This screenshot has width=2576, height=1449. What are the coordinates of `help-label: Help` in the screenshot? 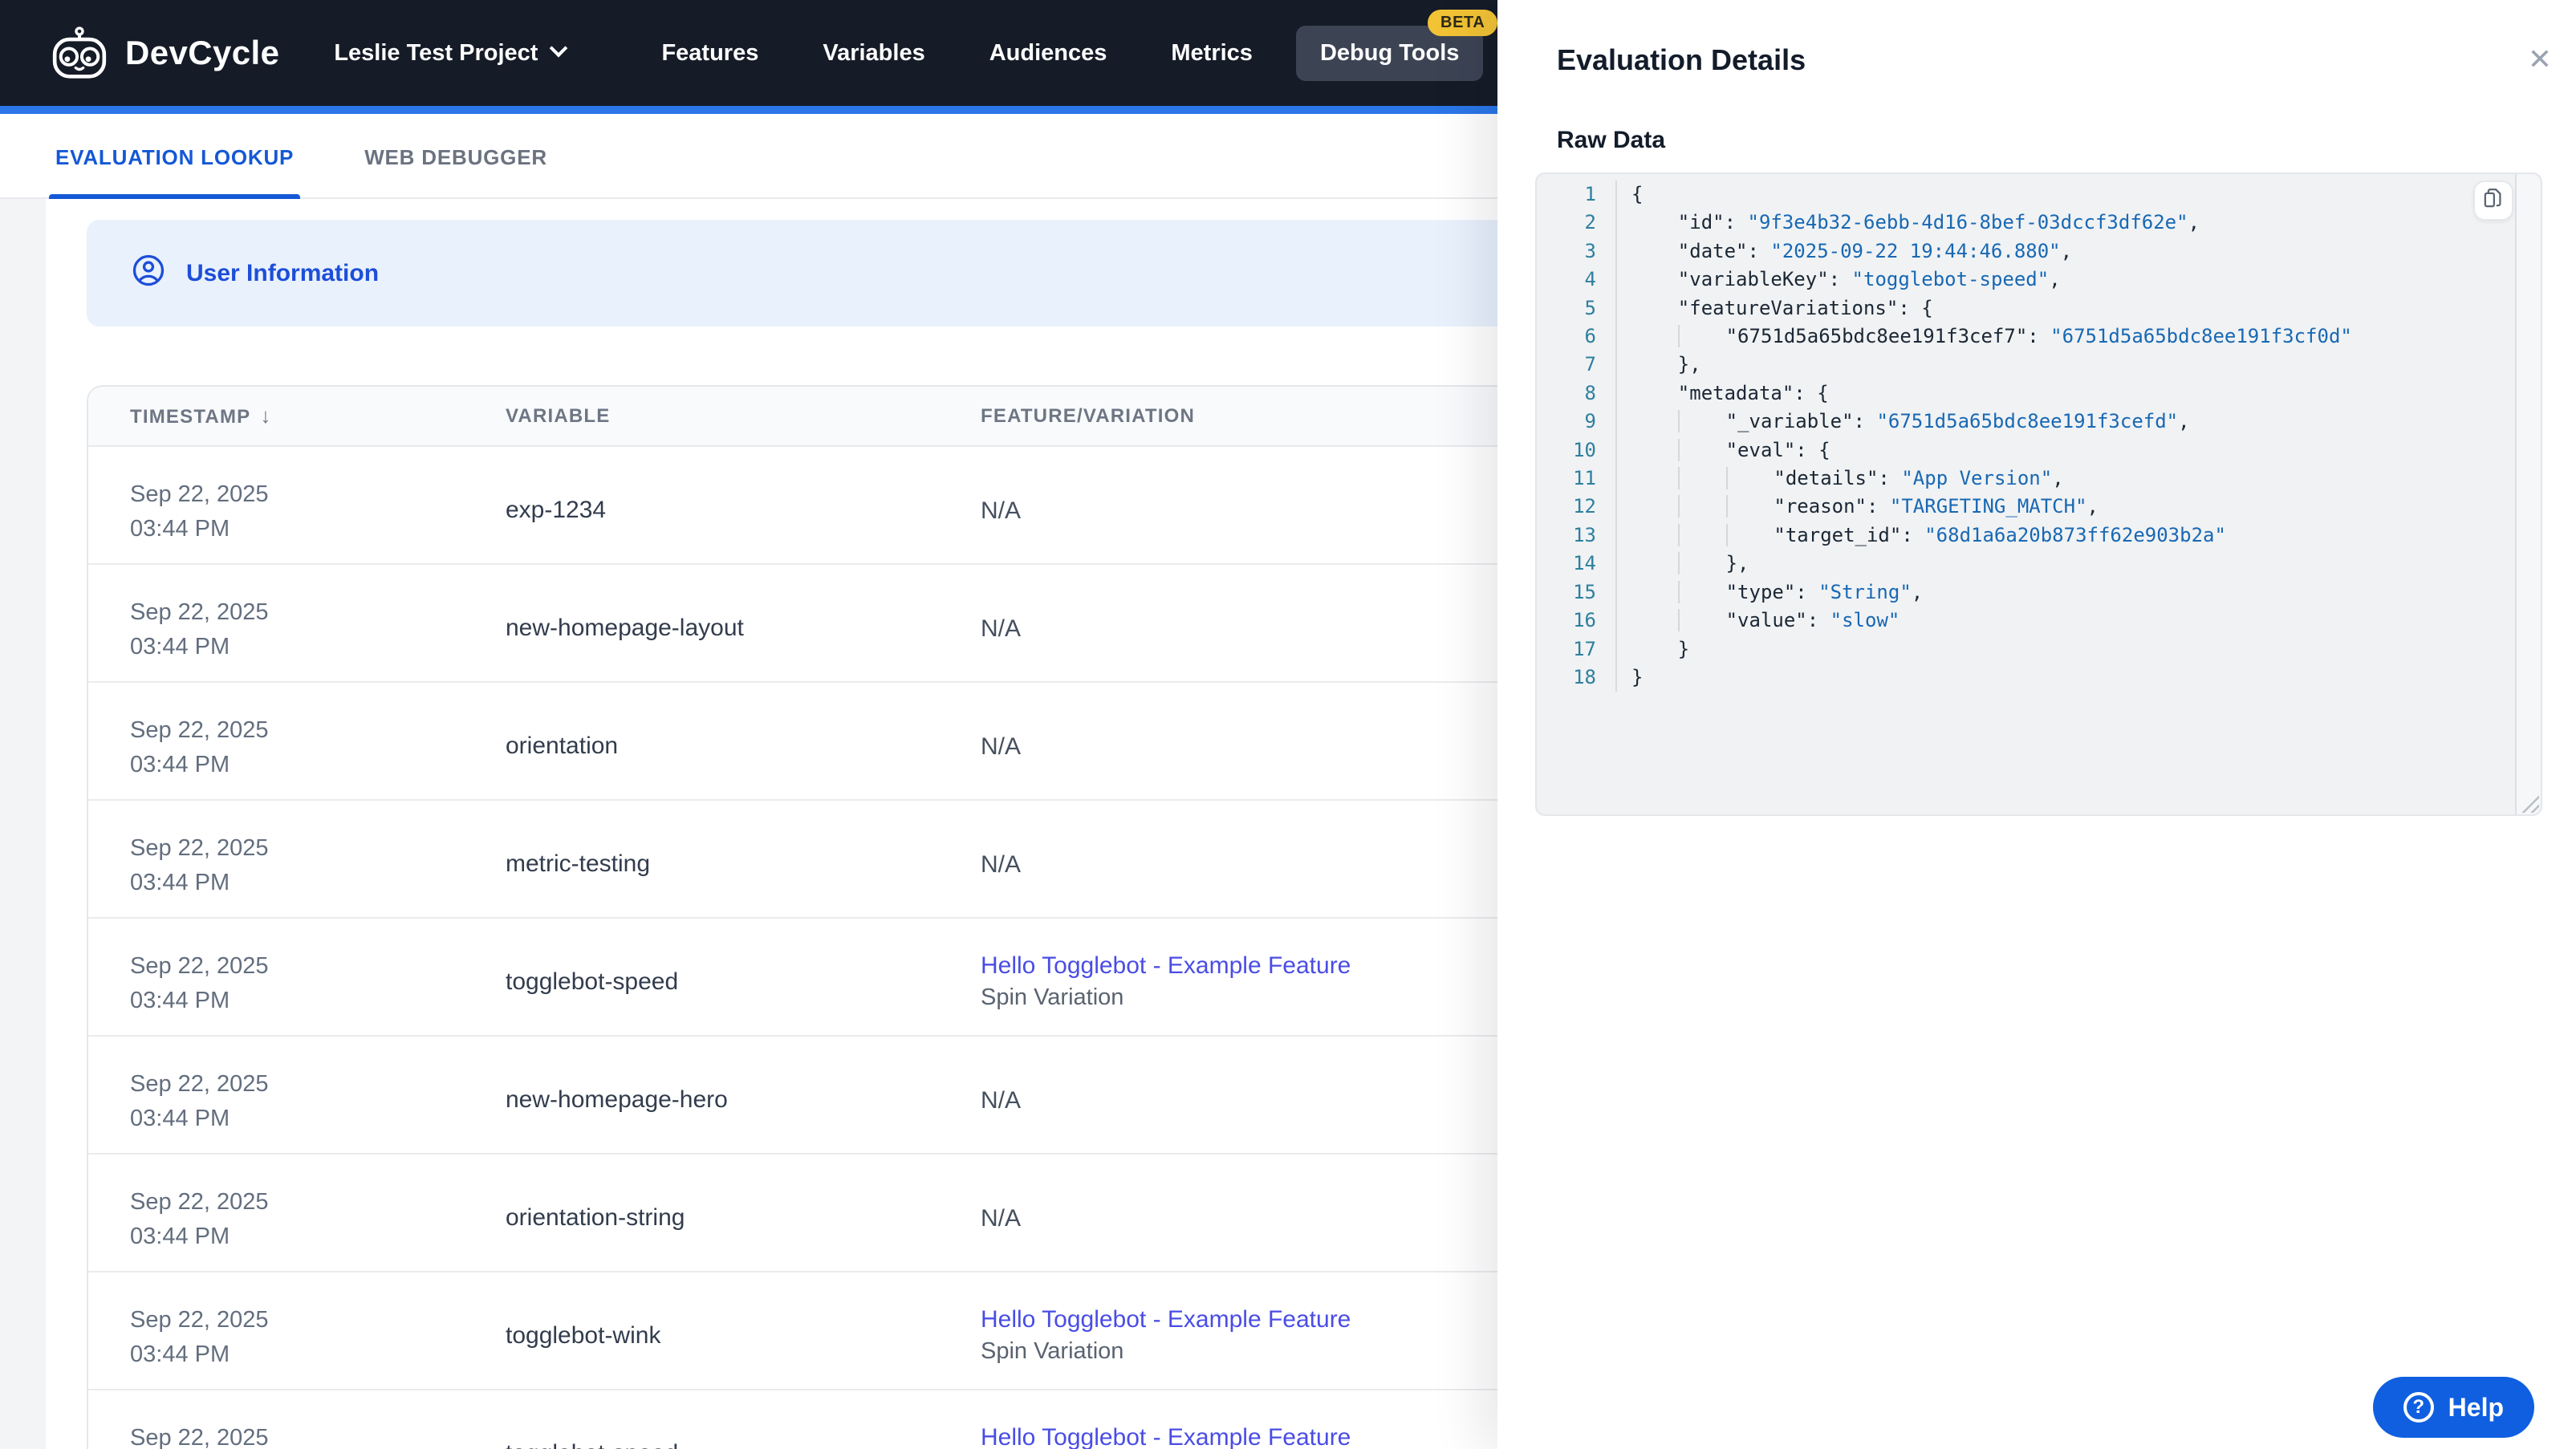 It's located at (2476, 1407).